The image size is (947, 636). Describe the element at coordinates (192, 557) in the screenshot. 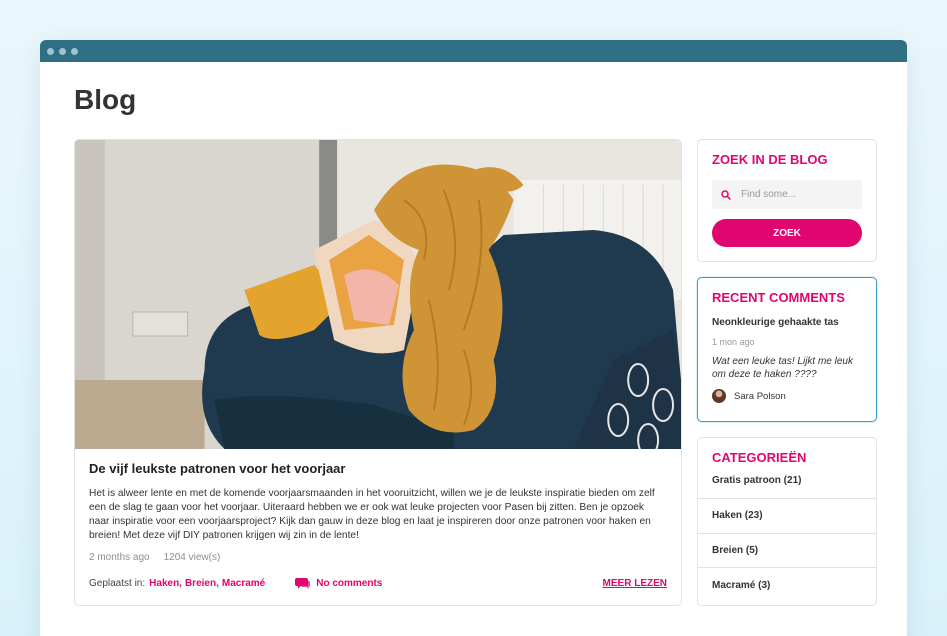

I see `post-views: 1204 view(s)` at that location.